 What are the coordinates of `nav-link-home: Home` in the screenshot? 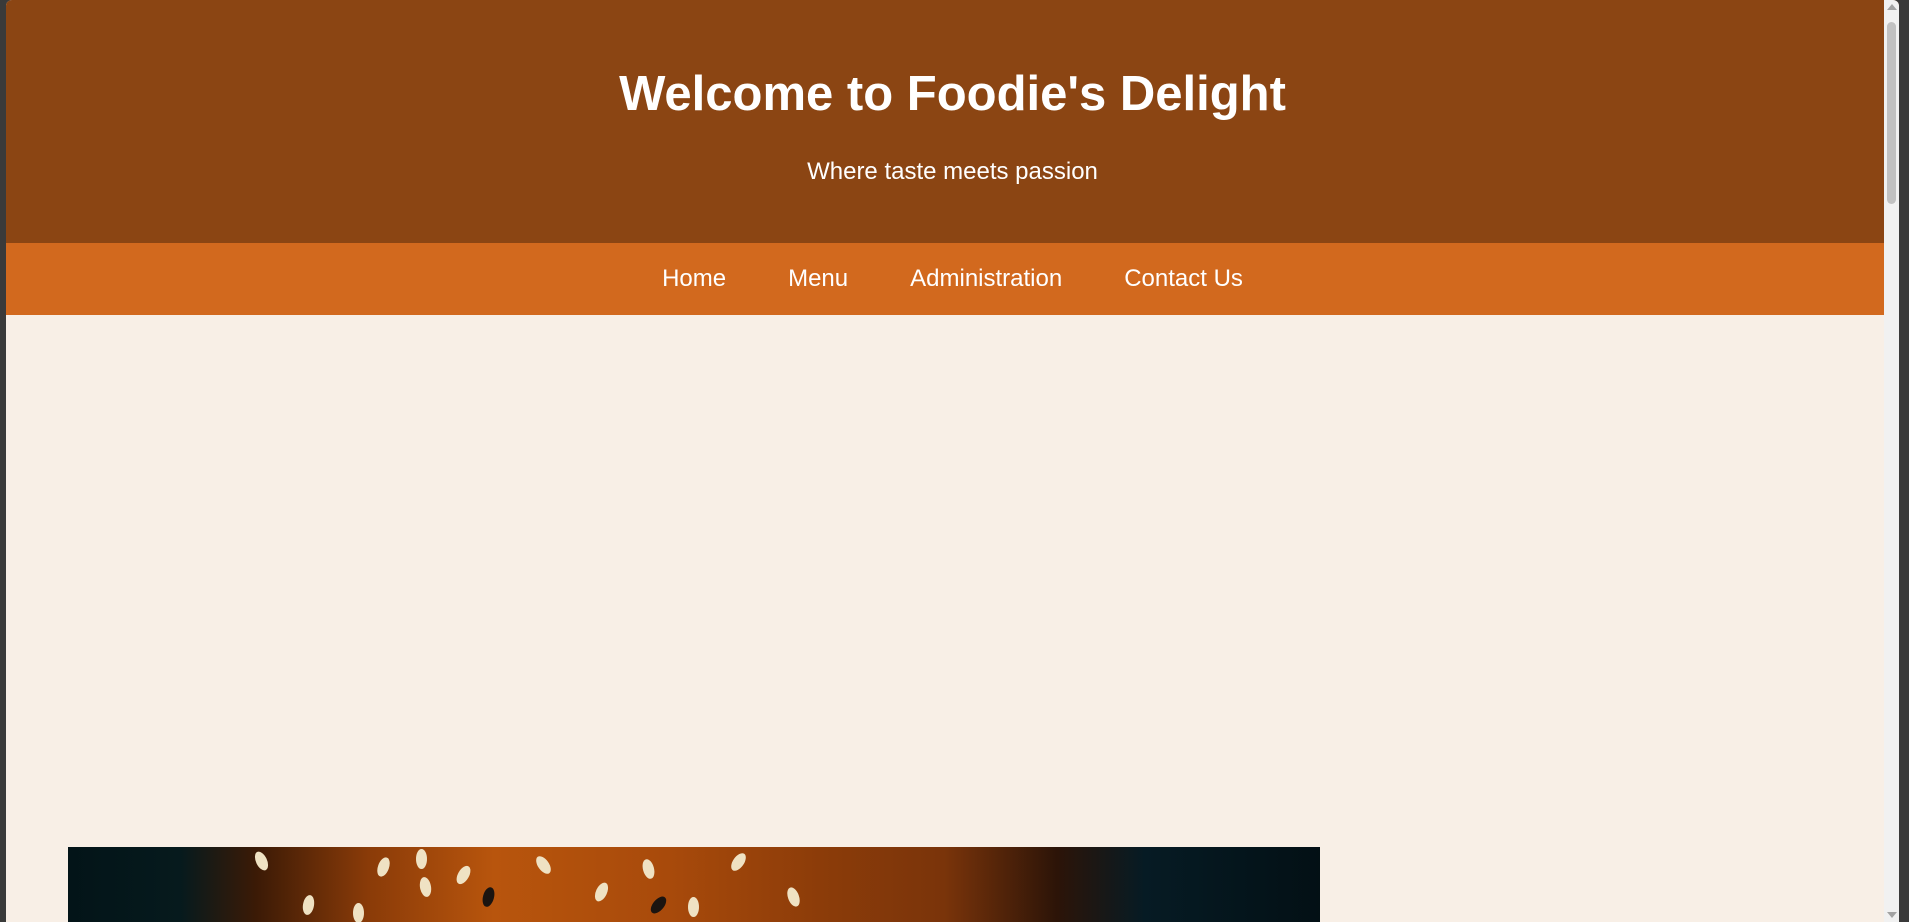 It's located at (694, 279).